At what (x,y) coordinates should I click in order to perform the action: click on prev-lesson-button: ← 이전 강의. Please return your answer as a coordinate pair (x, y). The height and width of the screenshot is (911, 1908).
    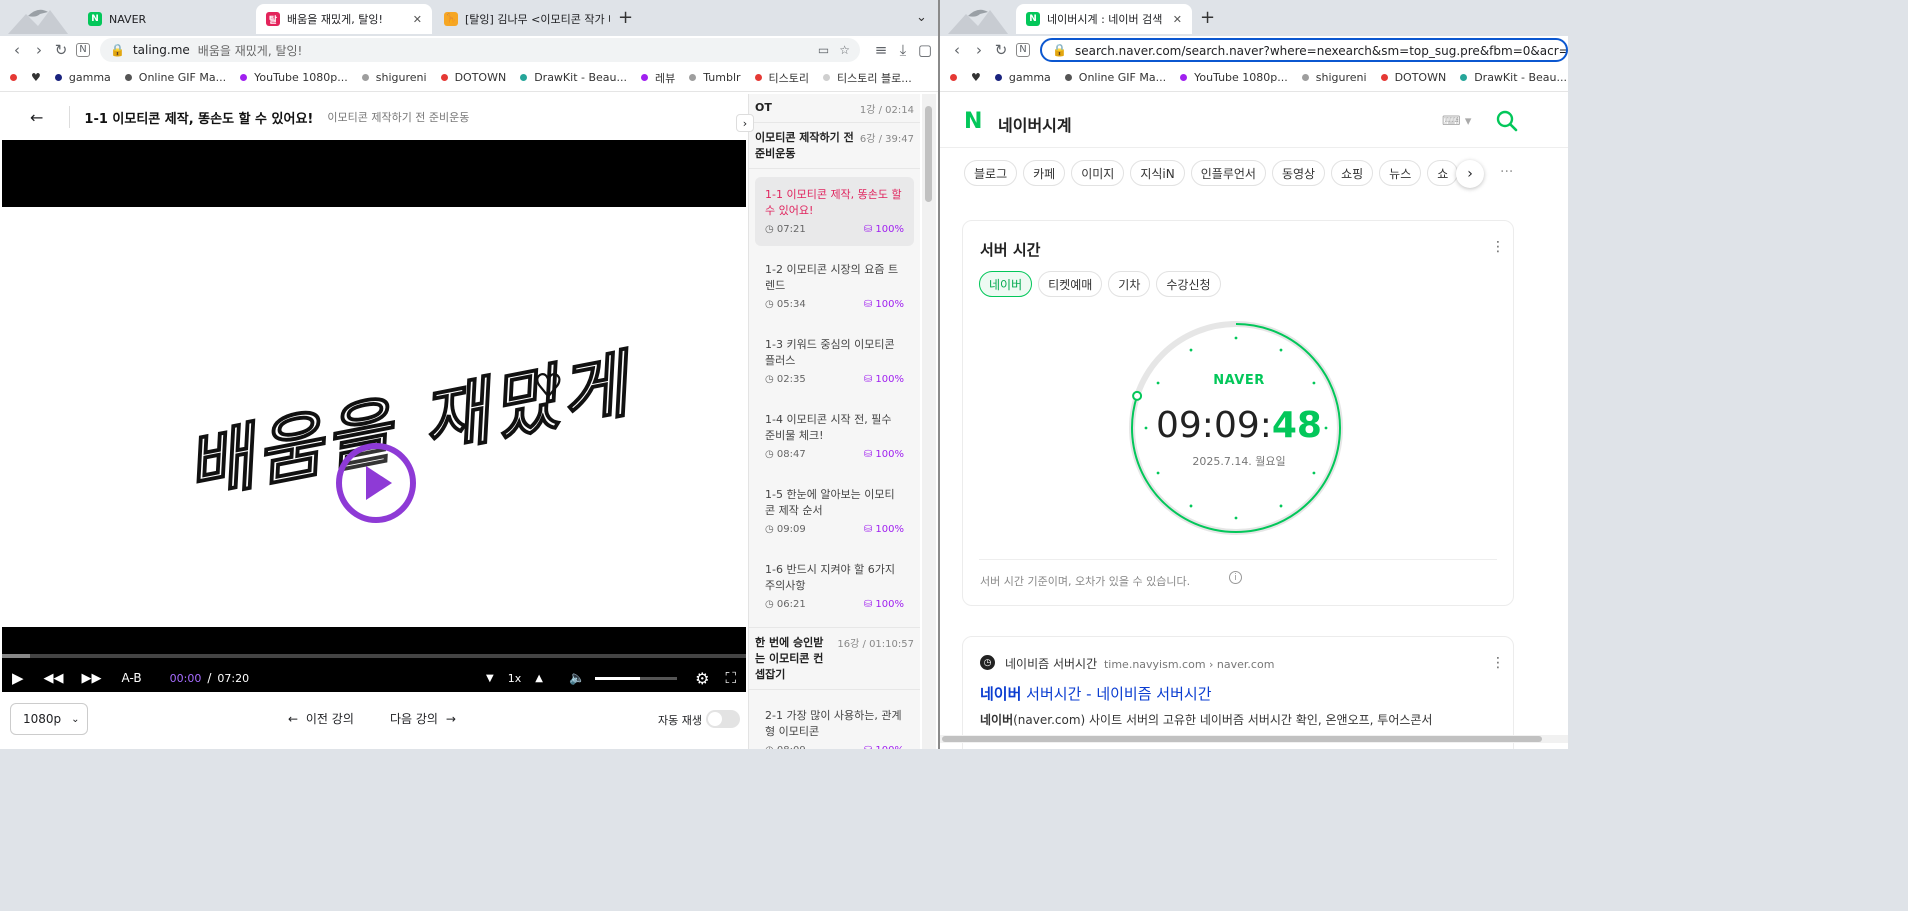
    Looking at the image, I should click on (321, 718).